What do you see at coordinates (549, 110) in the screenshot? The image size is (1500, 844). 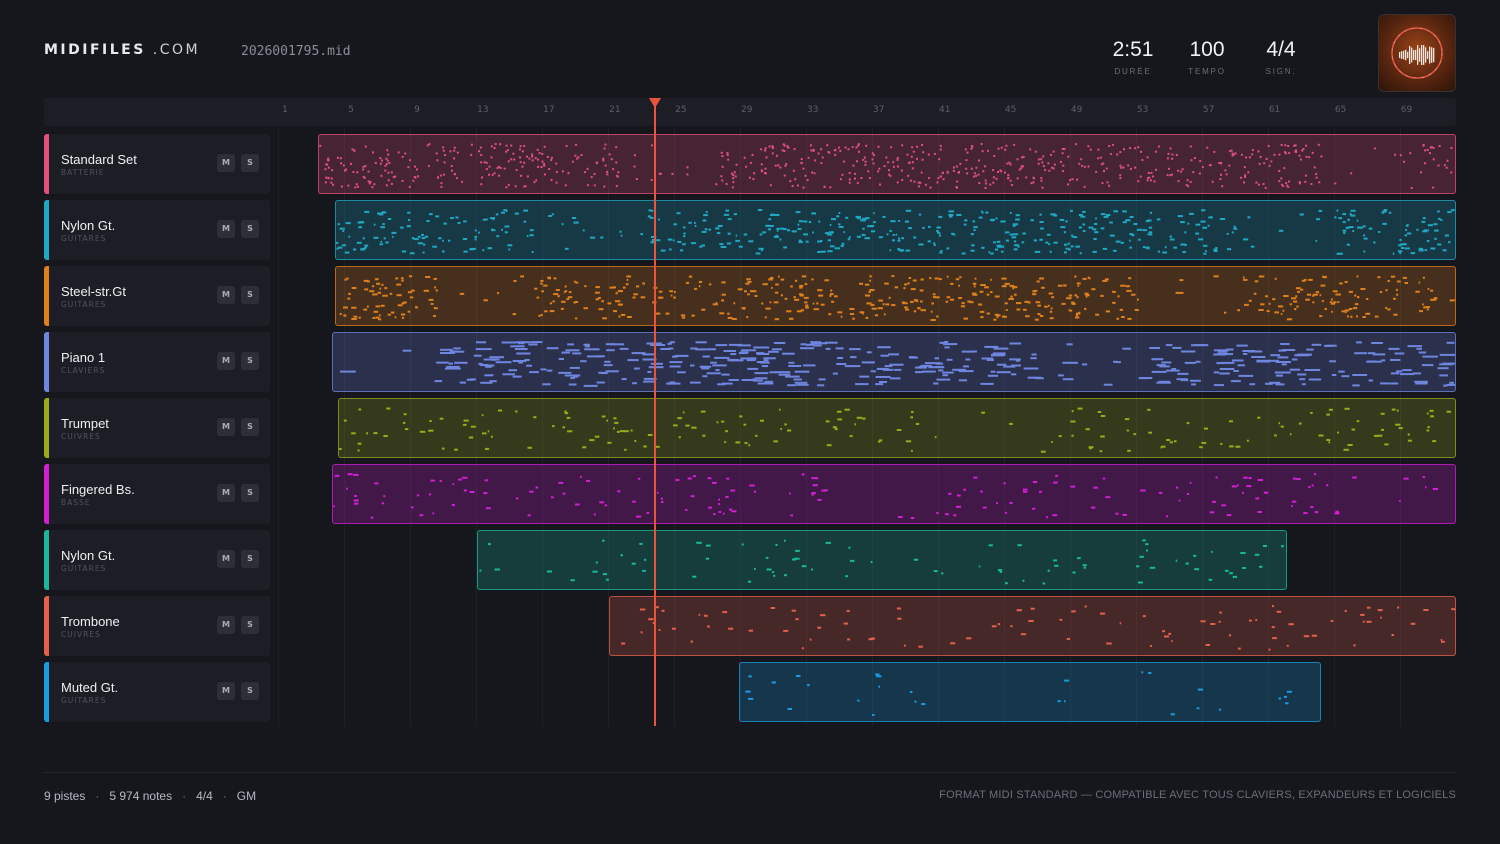 I see `ruler-bar-17: 17` at bounding box center [549, 110].